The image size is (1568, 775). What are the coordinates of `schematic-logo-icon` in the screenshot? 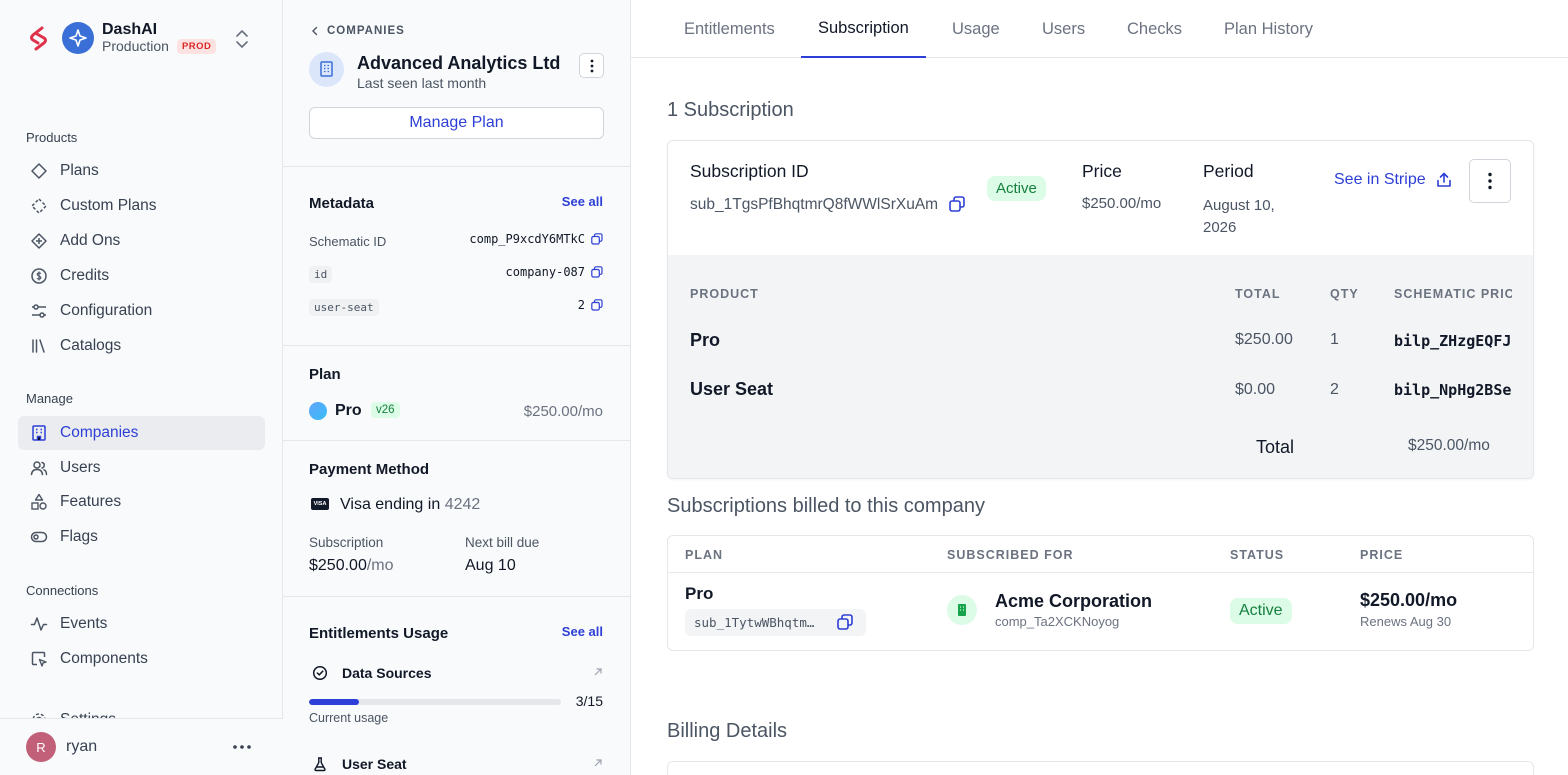 It's located at (39, 38).